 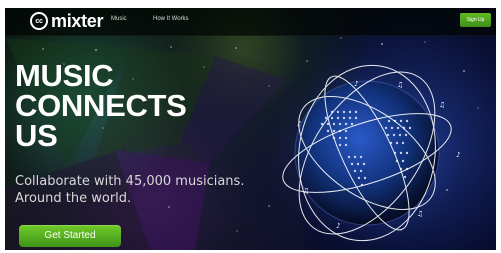 I want to click on site-logo: cc mixter, so click(x=67, y=20).